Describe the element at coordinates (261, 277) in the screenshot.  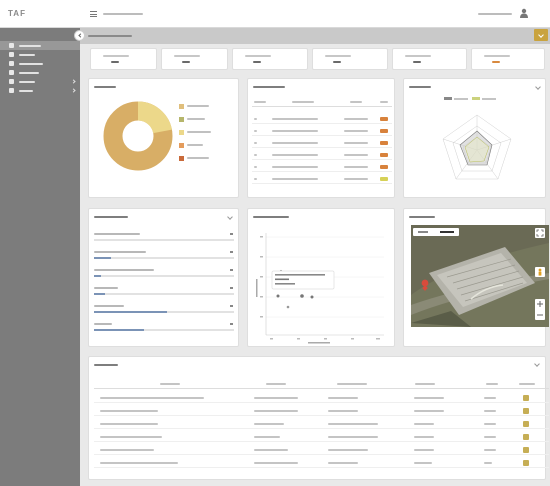
I see `y-tick-labels` at that location.